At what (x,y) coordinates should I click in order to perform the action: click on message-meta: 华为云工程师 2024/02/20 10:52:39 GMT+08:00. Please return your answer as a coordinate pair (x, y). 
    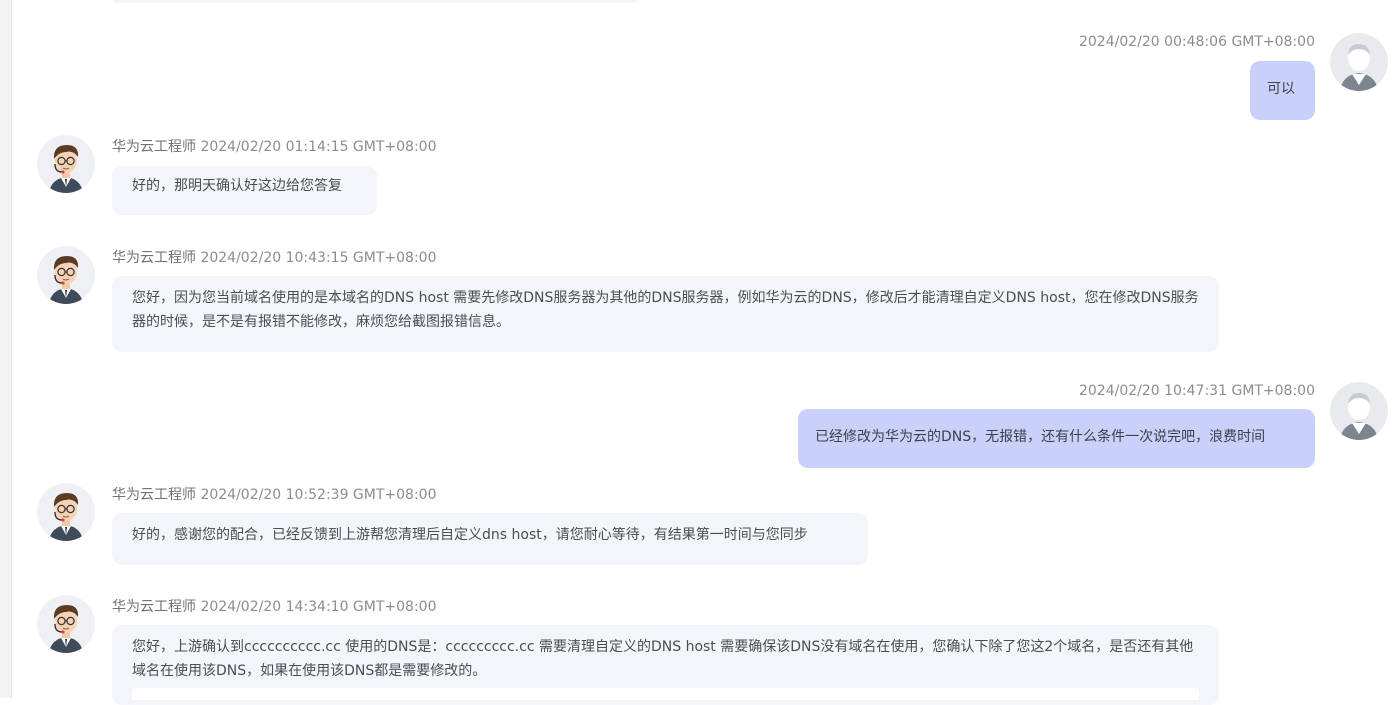
    Looking at the image, I should click on (274, 494).